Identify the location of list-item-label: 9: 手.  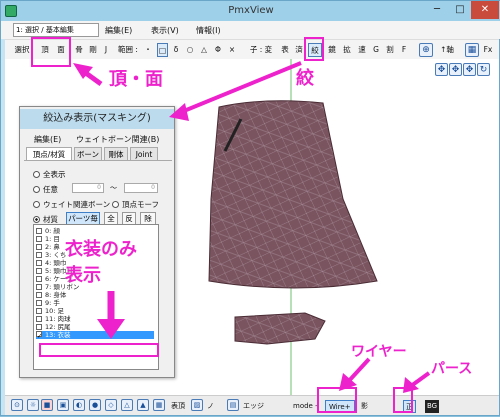
(52, 303).